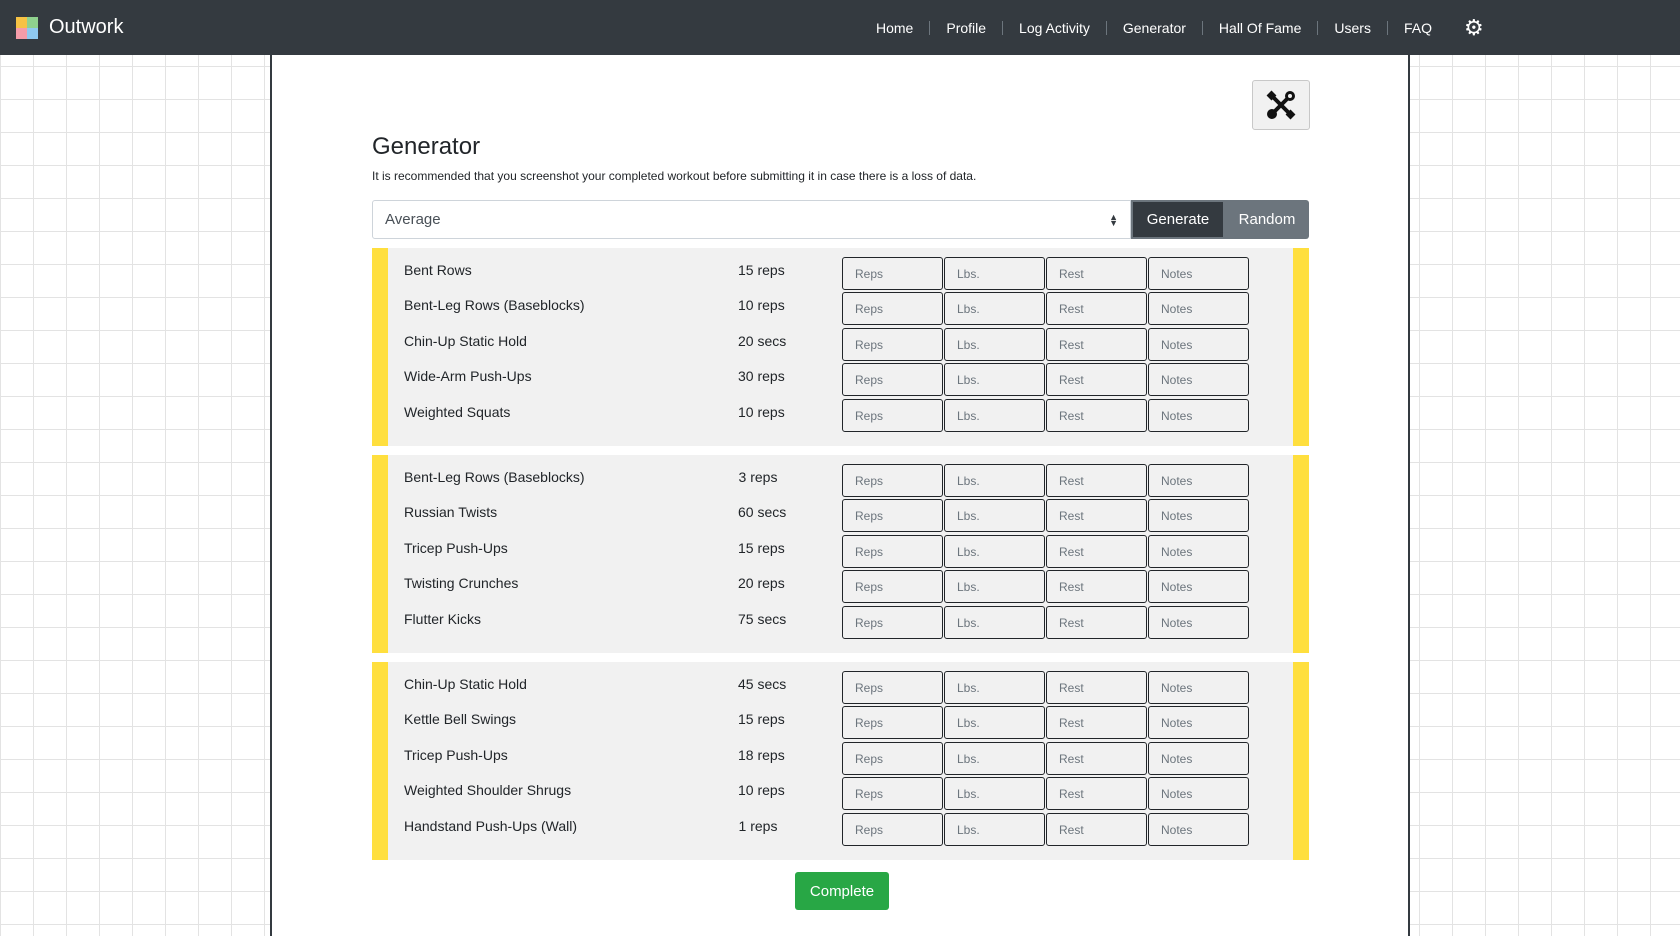  I want to click on gear-icon: ⚙, so click(1474, 27).